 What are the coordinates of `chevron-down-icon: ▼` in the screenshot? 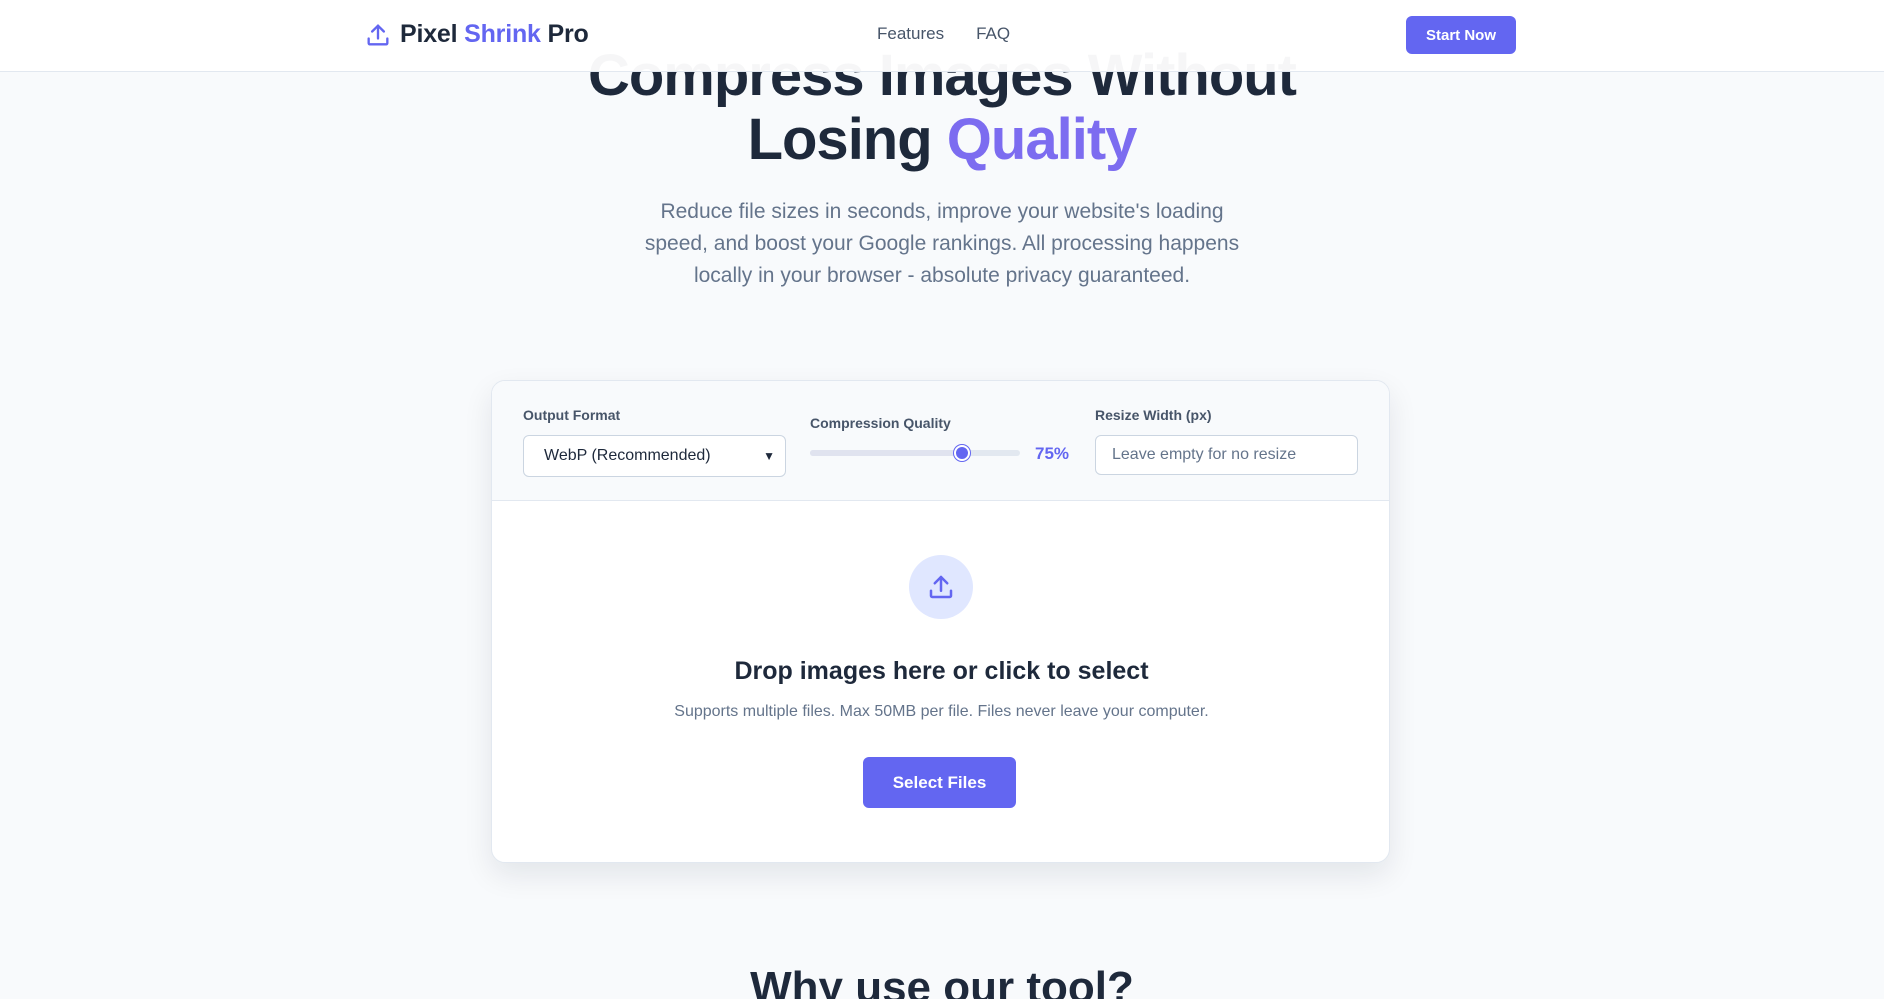 It's located at (769, 456).